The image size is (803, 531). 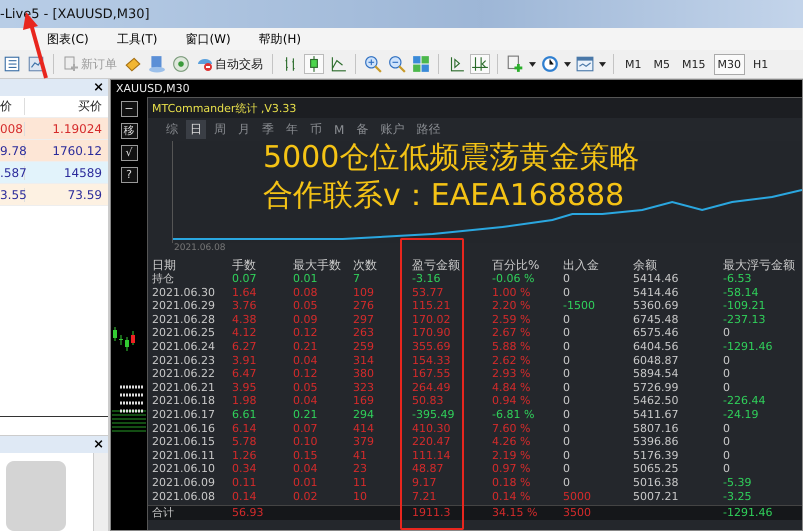 I want to click on tab: 年, so click(x=292, y=129).